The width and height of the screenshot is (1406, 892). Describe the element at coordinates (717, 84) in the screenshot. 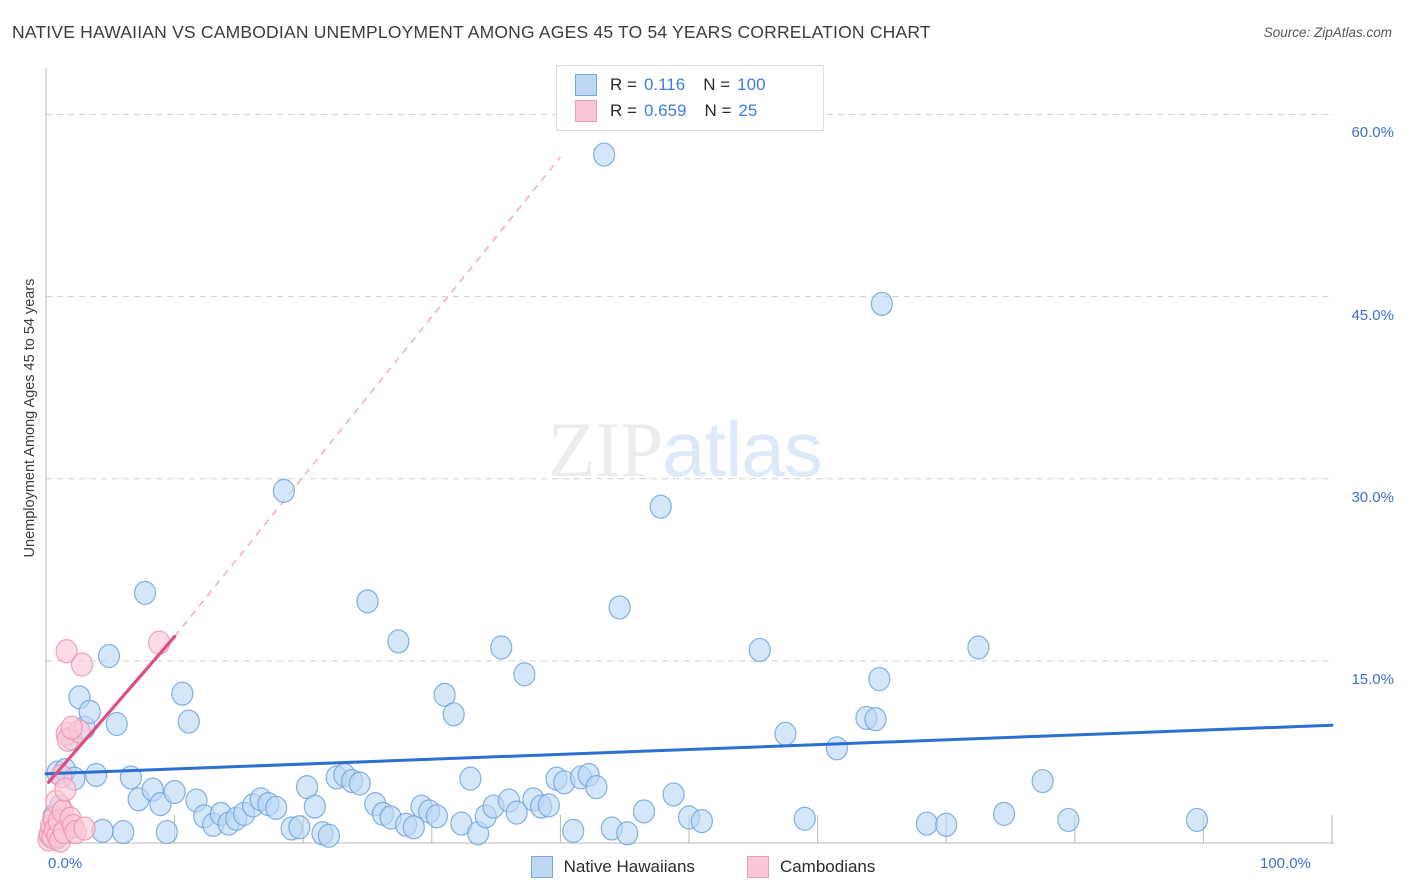

I see `legend-n-label-blue: N =` at that location.